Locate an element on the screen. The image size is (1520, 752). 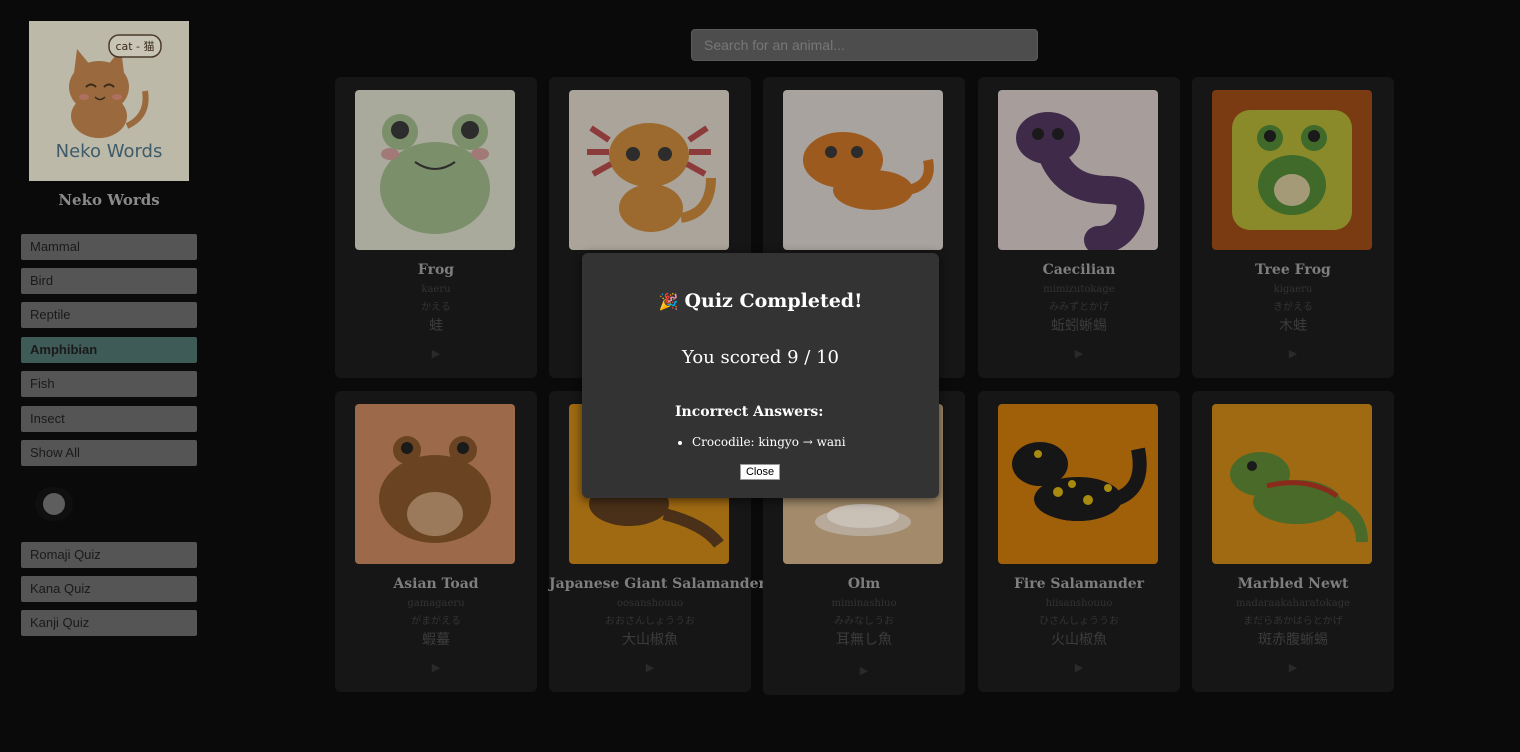
card-romaji: gamagaeru is located at coordinates (436, 603).